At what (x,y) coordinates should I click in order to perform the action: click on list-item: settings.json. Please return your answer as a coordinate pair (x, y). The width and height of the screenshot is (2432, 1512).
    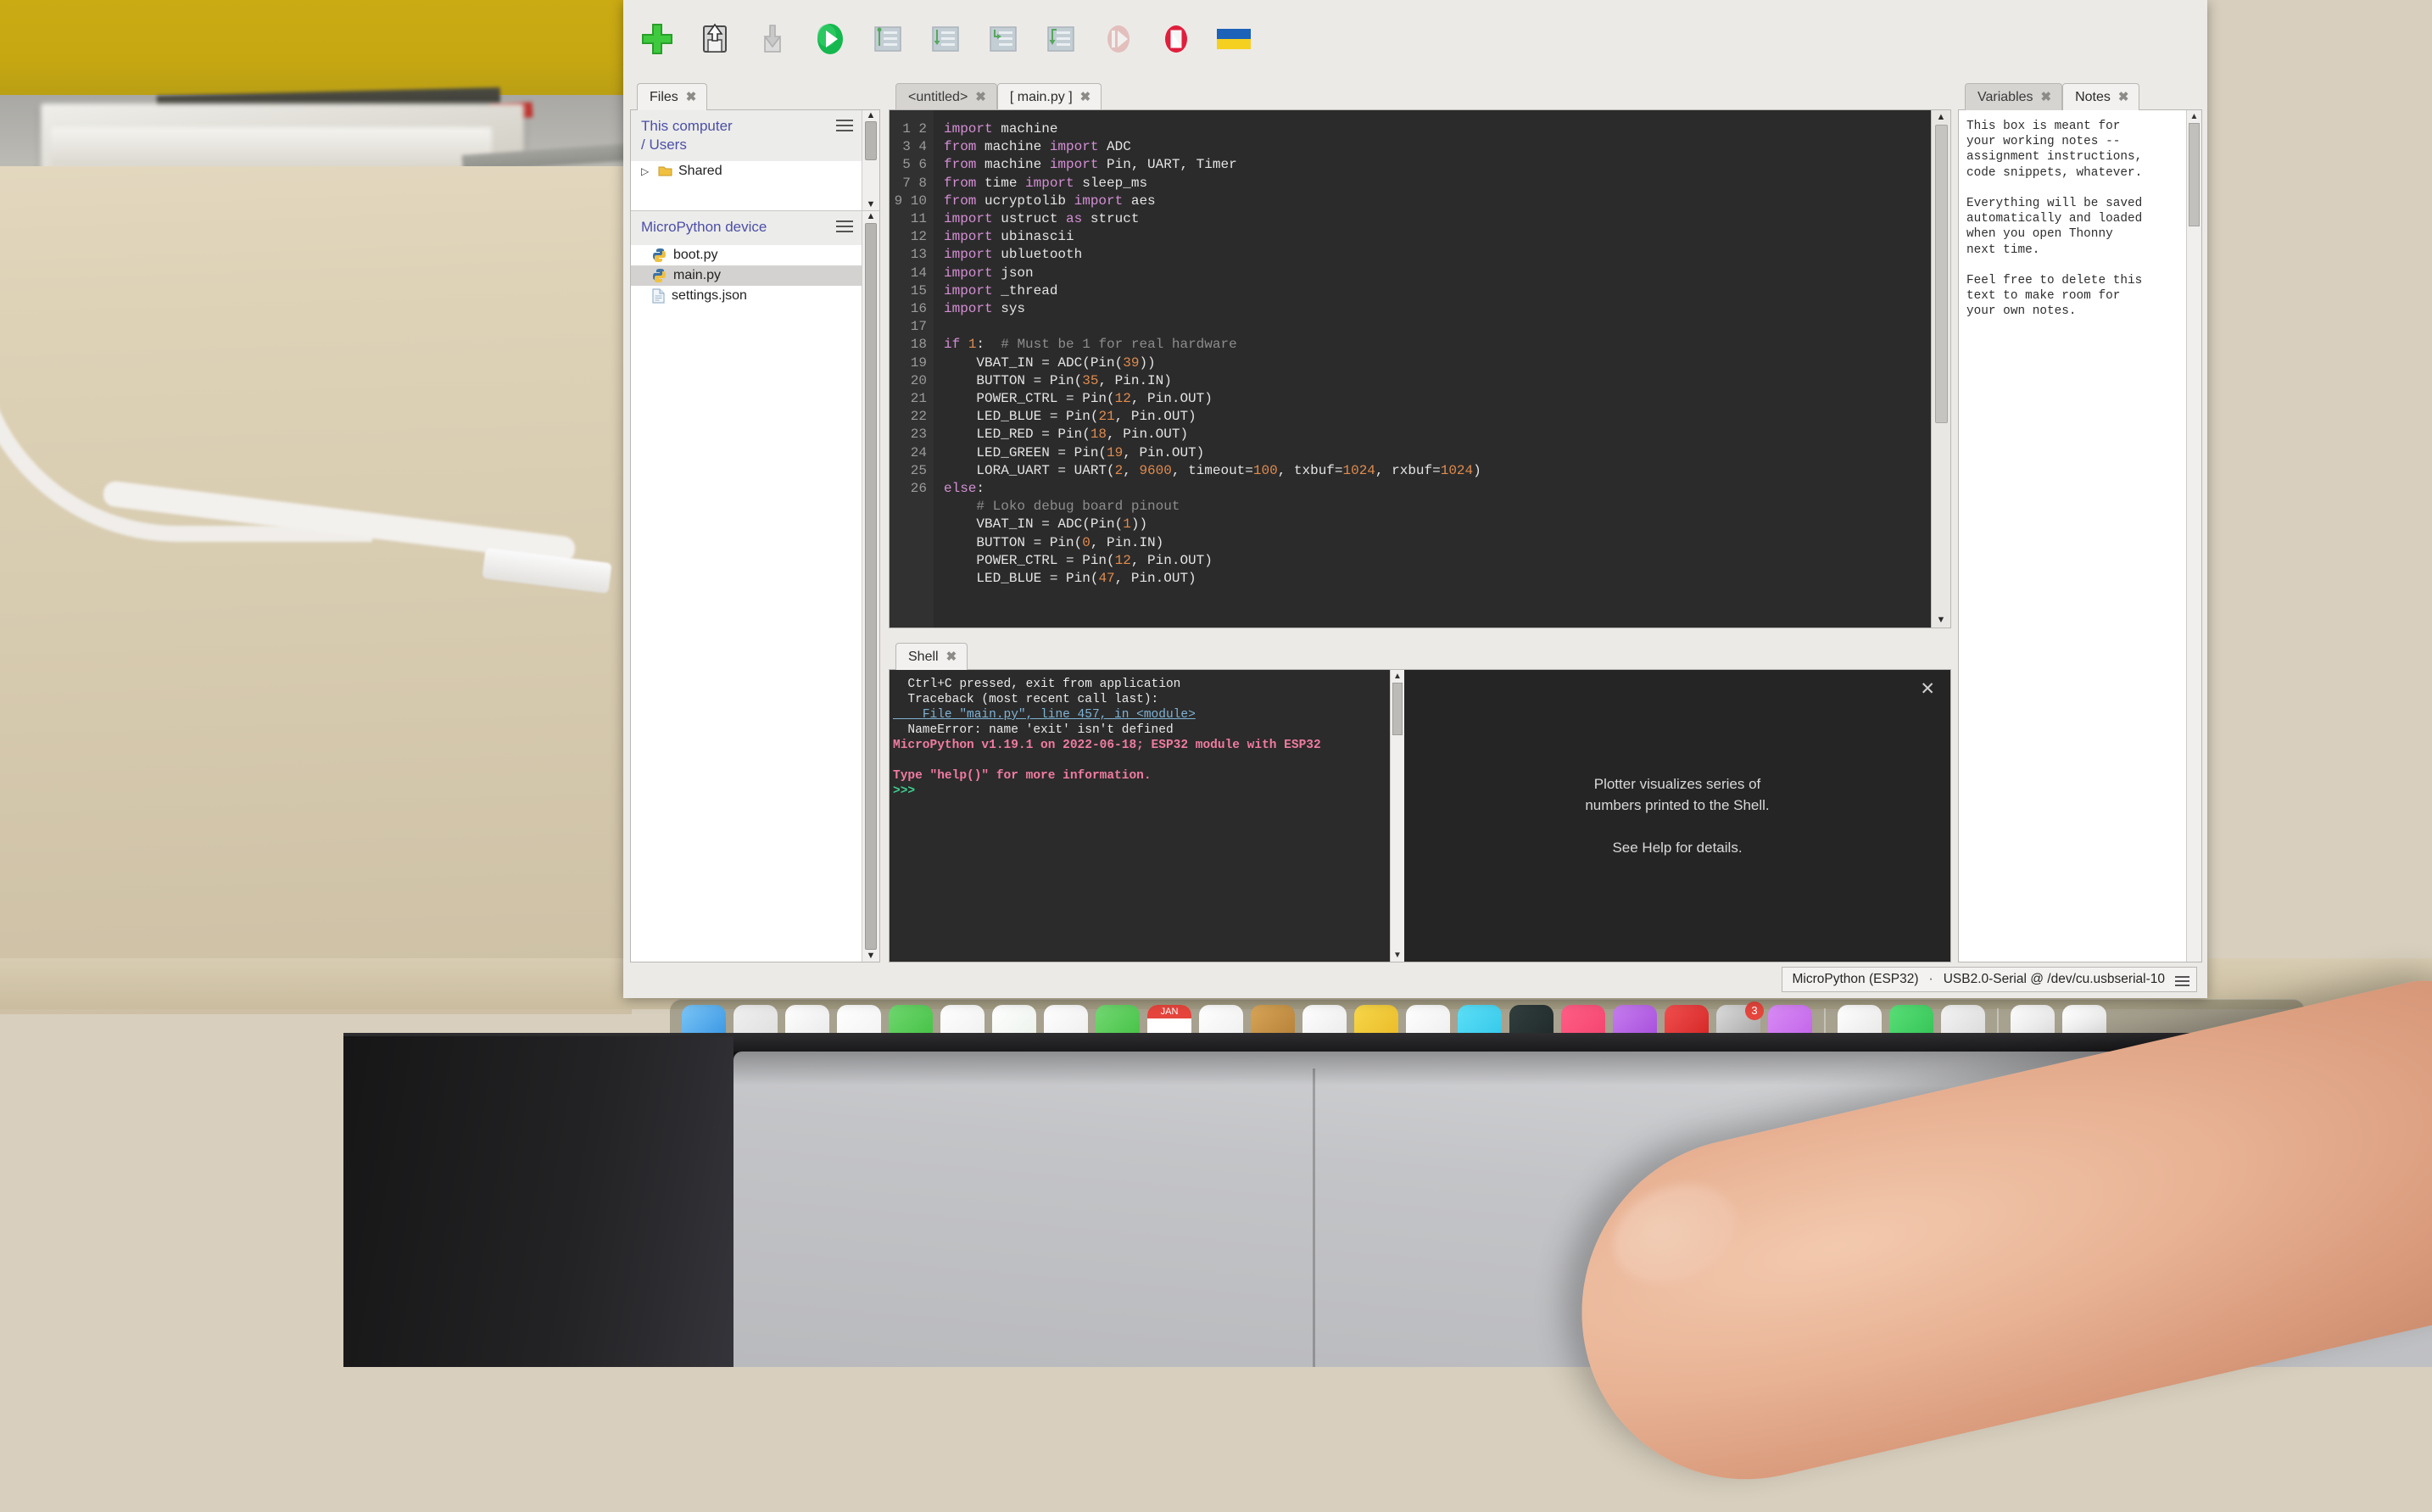
    Looking at the image, I should click on (746, 296).